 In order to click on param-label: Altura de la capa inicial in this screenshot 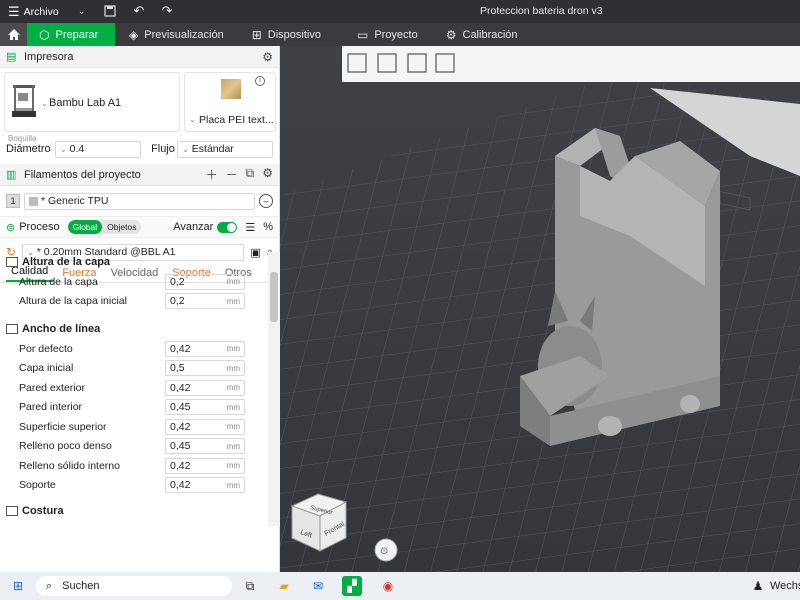, I will do `click(73, 301)`.